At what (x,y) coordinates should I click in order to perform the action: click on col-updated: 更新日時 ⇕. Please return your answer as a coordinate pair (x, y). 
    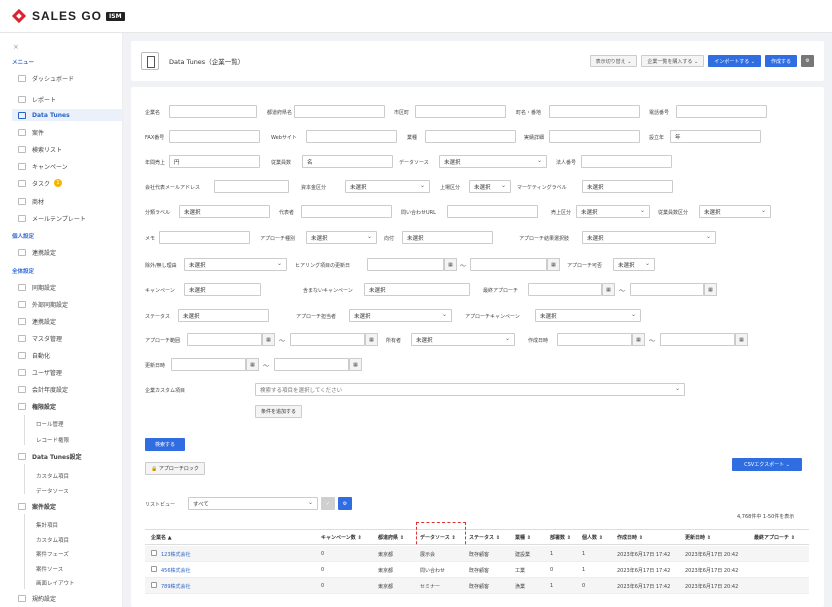
    Looking at the image, I should click on (698, 537).